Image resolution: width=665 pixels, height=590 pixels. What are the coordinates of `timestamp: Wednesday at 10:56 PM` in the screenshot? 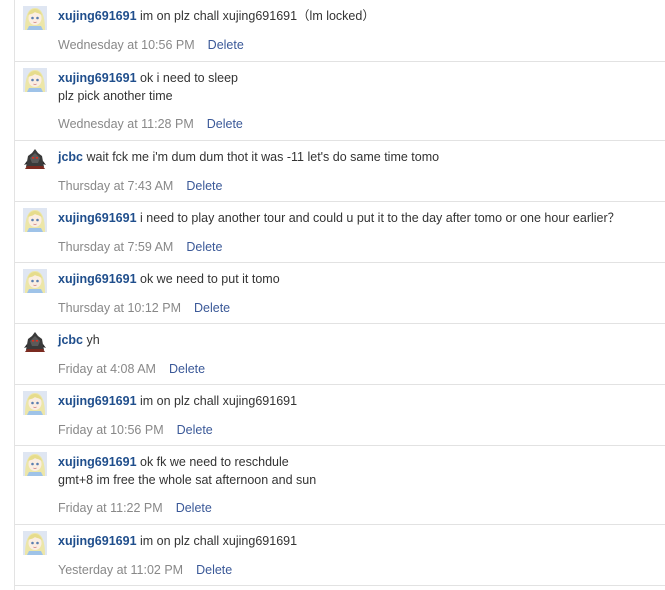 It's located at (126, 45).